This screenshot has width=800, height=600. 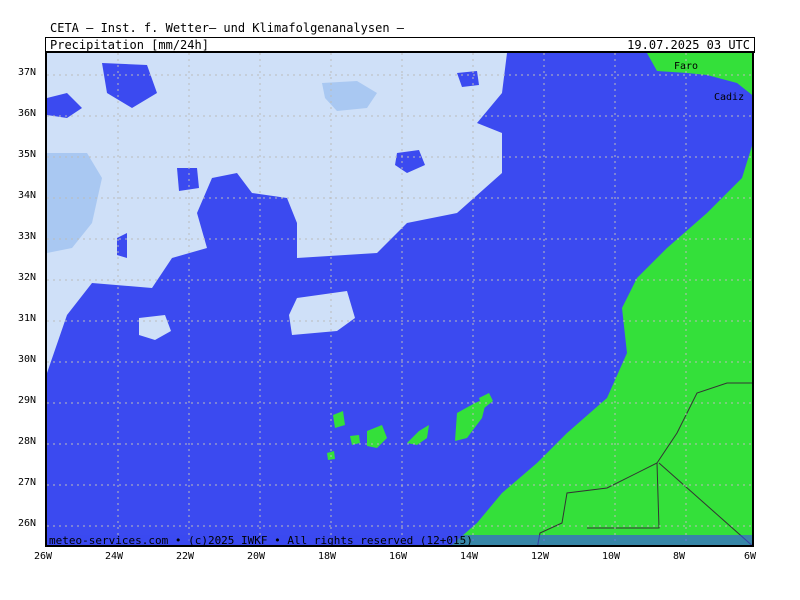 What do you see at coordinates (27, 400) in the screenshot?
I see `lat-label-29n: 29N` at bounding box center [27, 400].